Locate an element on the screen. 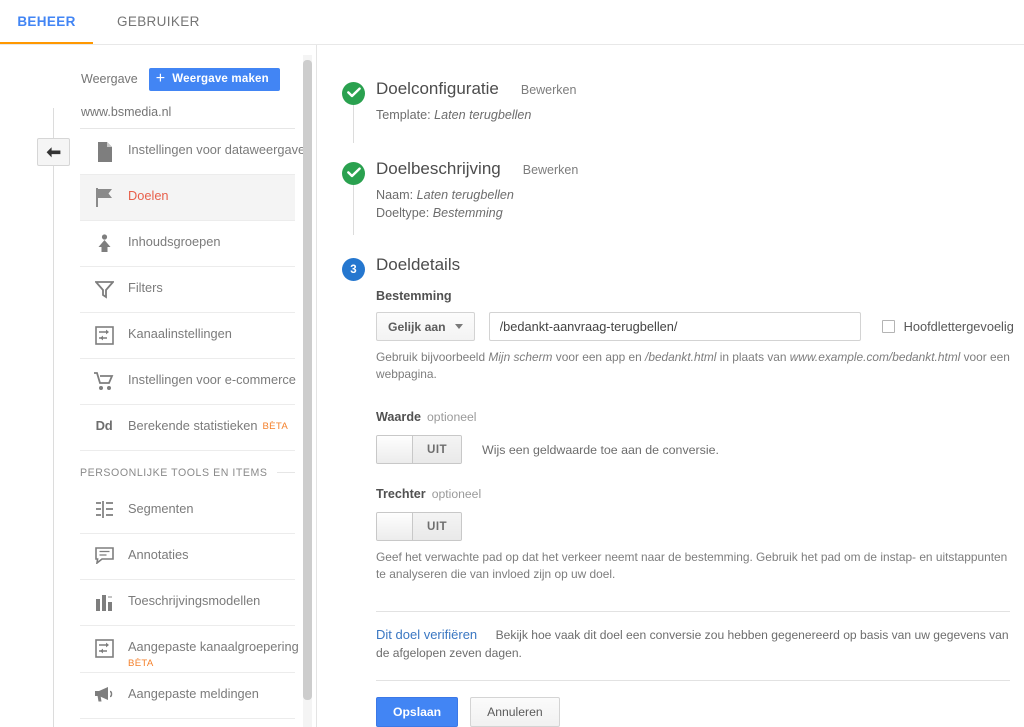 This screenshot has width=1024, height=727. document-icon is located at coordinates (104, 152).